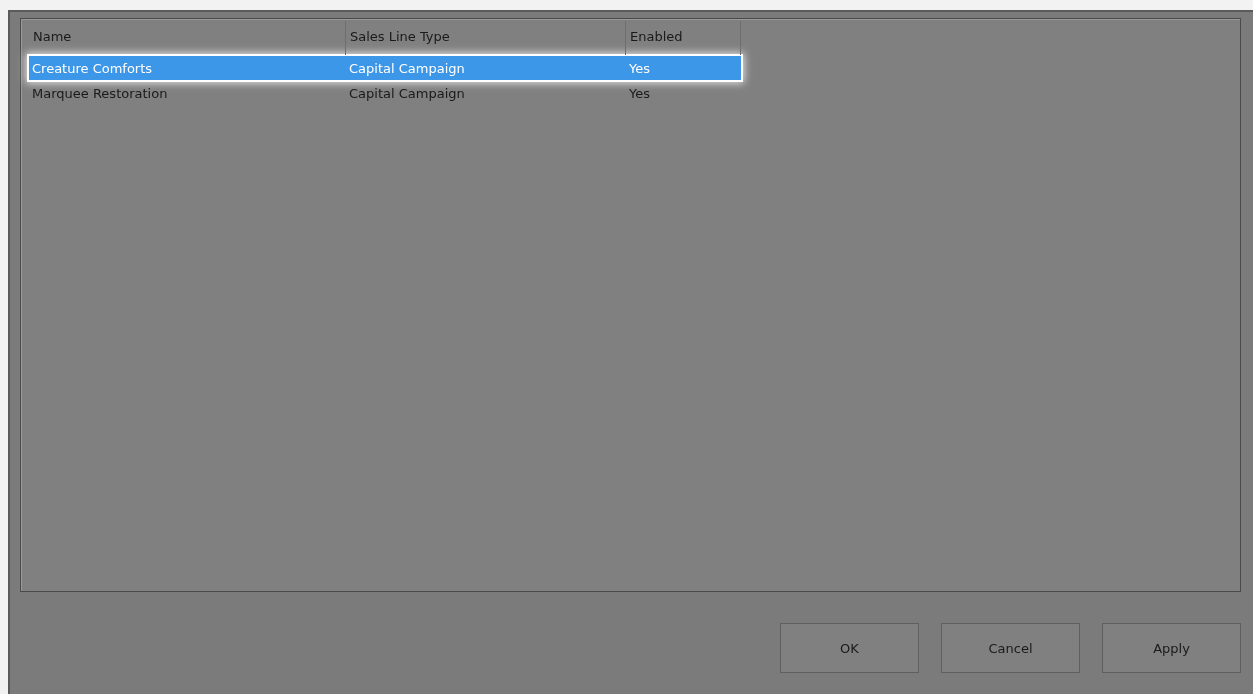  I want to click on selected-row: Creature Comforts Capital Campaign Yes, so click(385, 68).